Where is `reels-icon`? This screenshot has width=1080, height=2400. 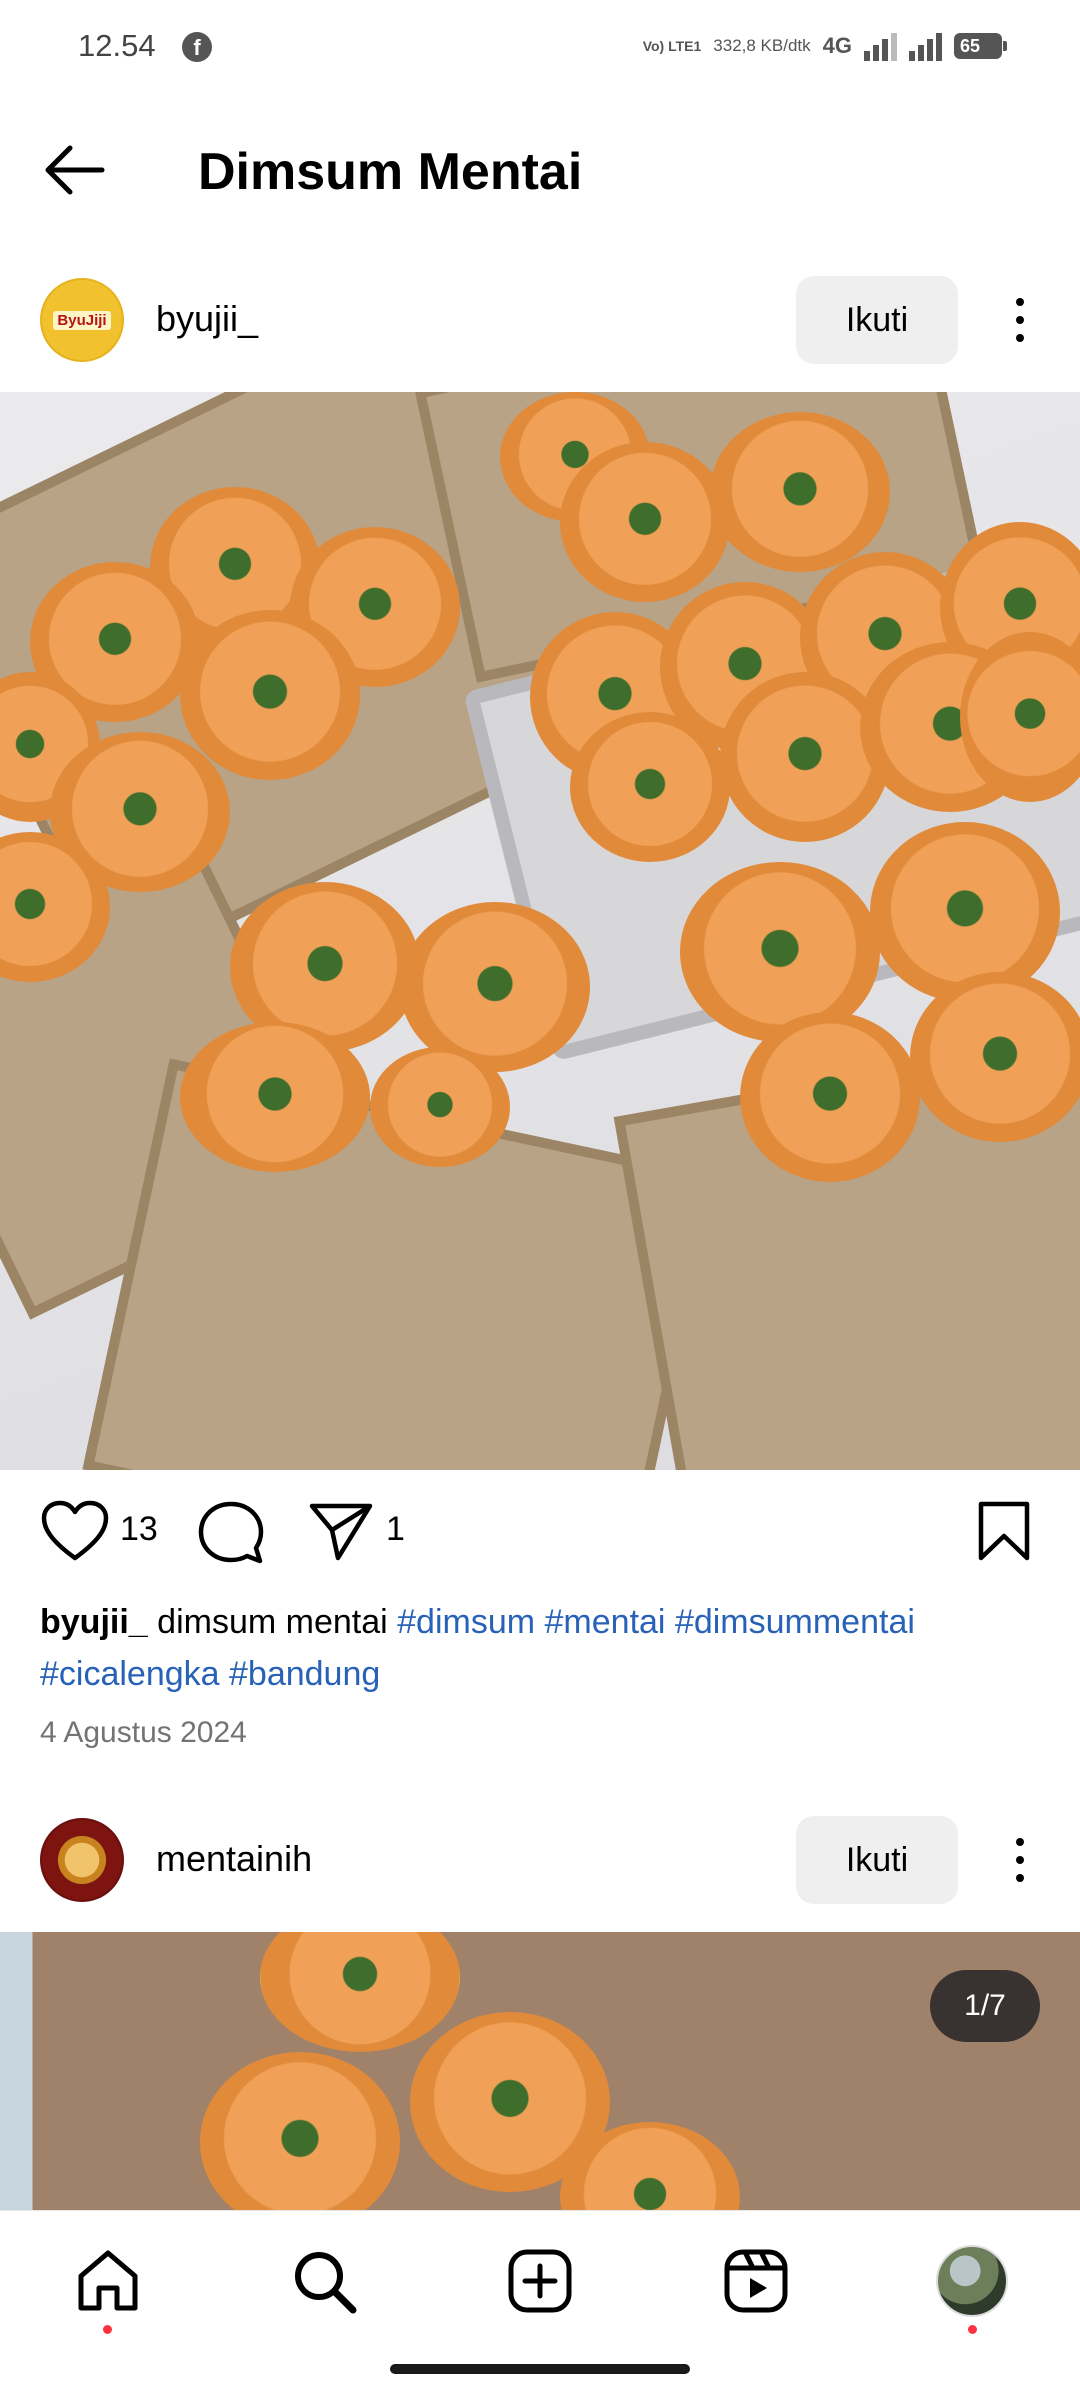 reels-icon is located at coordinates (756, 2281).